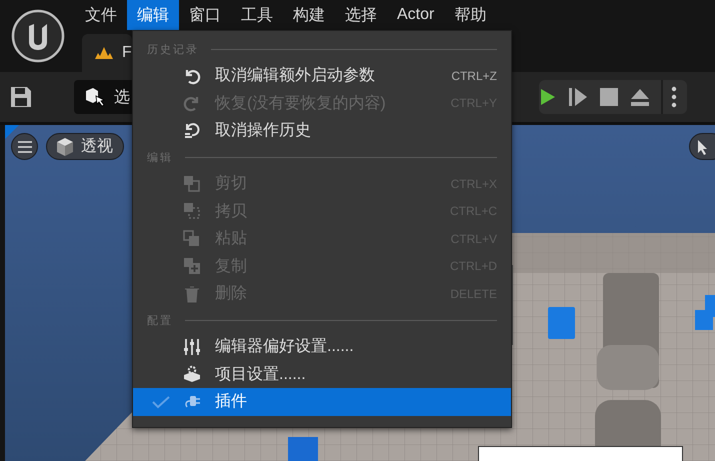  What do you see at coordinates (548, 97) in the screenshot?
I see `play-icon` at bounding box center [548, 97].